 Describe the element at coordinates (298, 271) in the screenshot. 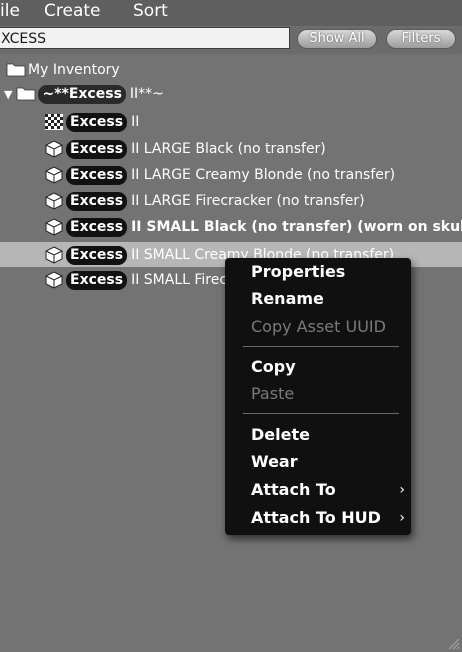

I see `menu-item-properties: Properties` at that location.